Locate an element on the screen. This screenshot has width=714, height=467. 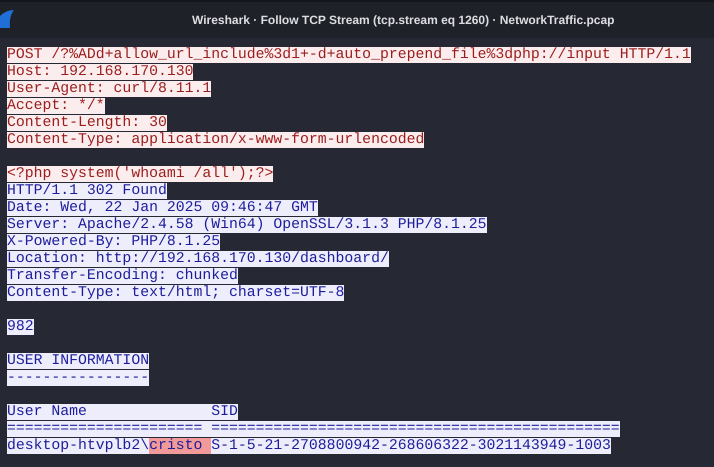
server-text: ====================== ============================================== is located at coordinates (313, 429).